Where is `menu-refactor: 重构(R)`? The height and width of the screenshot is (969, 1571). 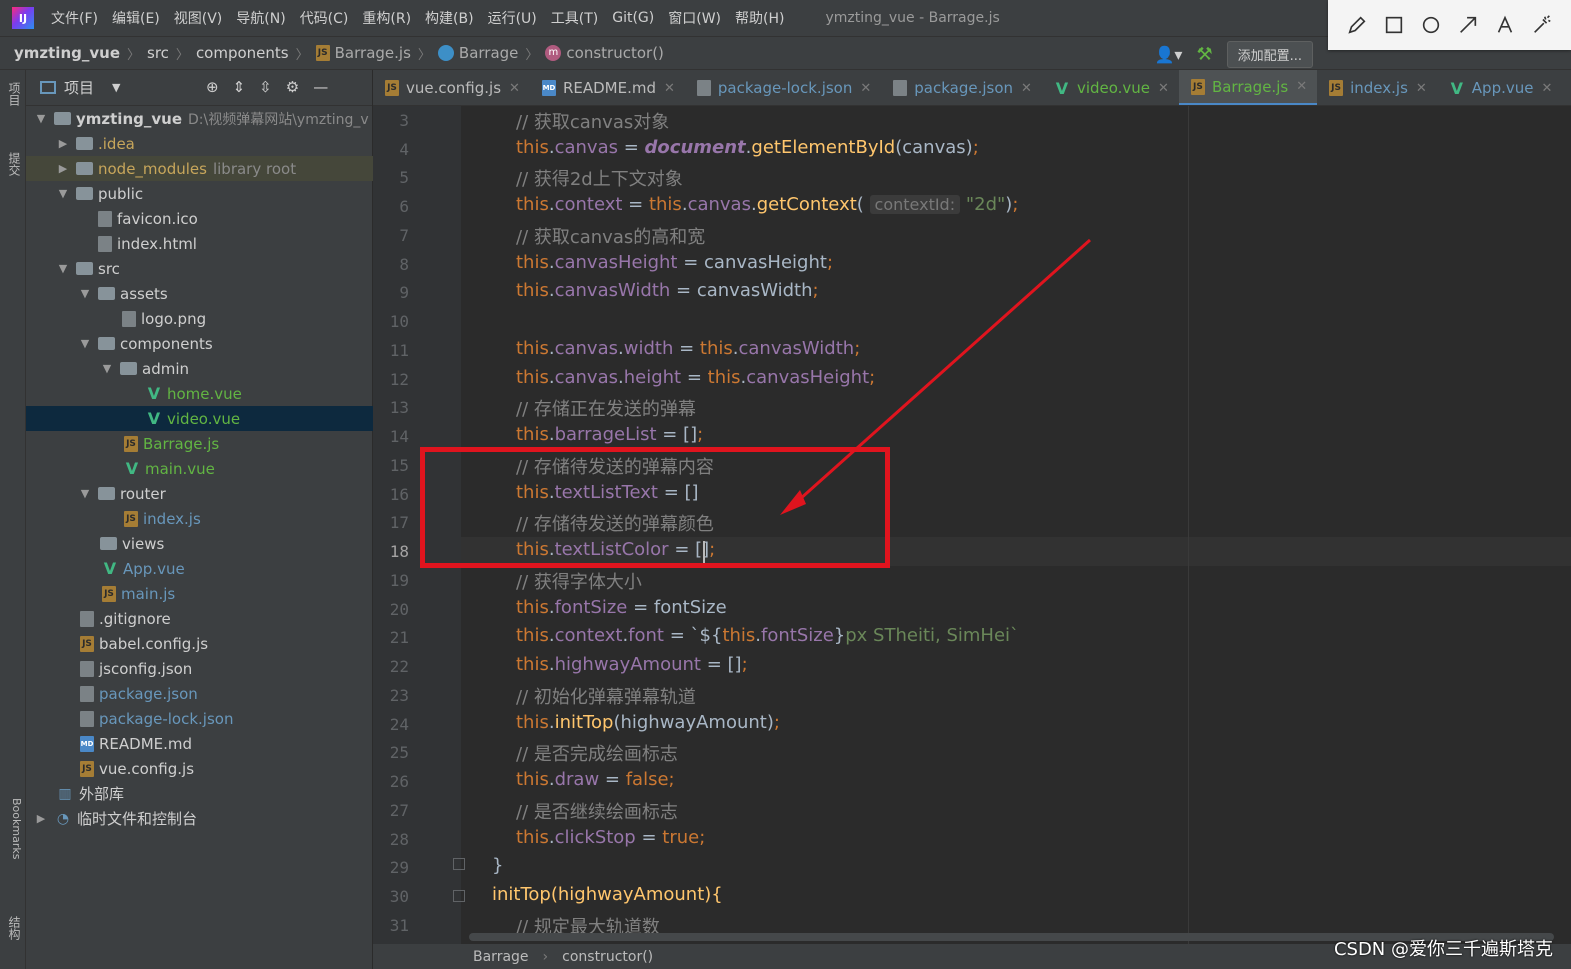 menu-refactor: 重构(R) is located at coordinates (386, 18).